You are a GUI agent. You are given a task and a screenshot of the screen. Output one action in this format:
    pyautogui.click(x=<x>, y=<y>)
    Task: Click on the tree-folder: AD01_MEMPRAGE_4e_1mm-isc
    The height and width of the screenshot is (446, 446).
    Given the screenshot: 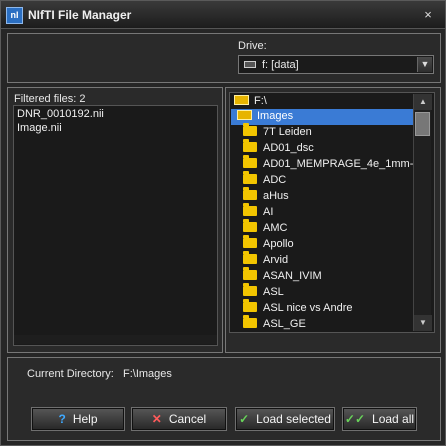 What is the action you would take?
    pyautogui.click(x=335, y=164)
    